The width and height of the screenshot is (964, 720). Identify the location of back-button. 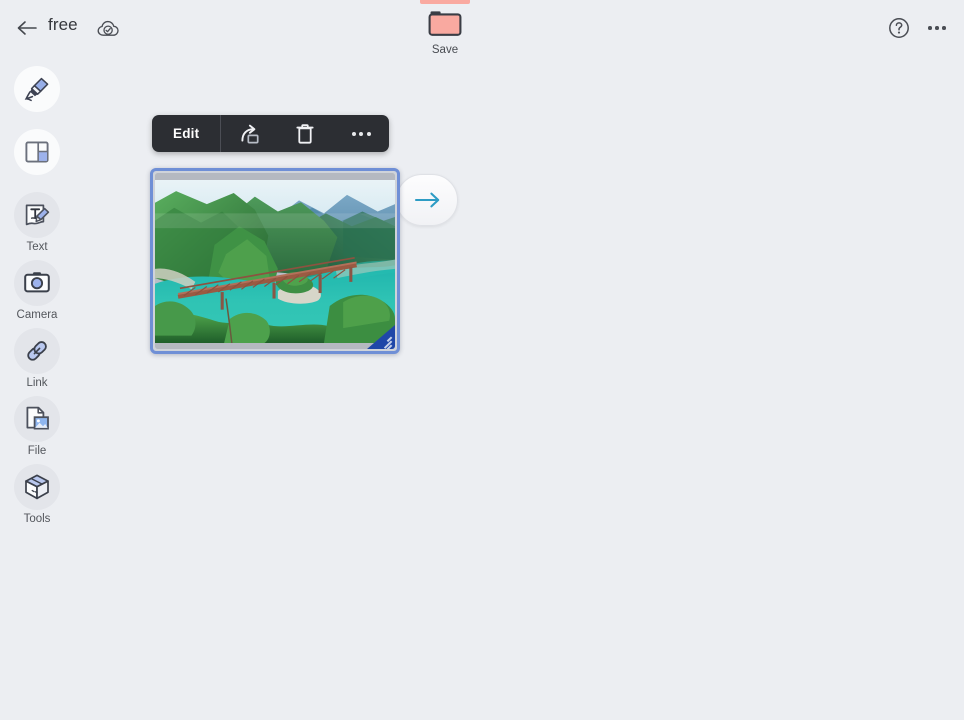
(27, 28).